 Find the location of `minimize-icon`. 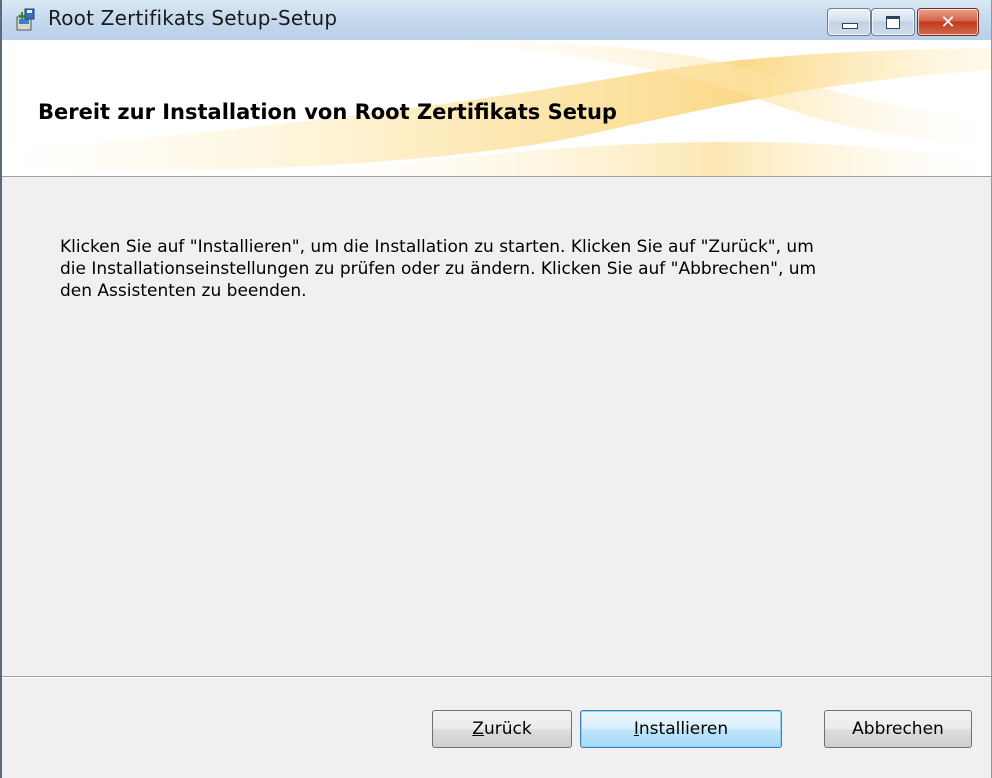

minimize-icon is located at coordinates (850, 26).